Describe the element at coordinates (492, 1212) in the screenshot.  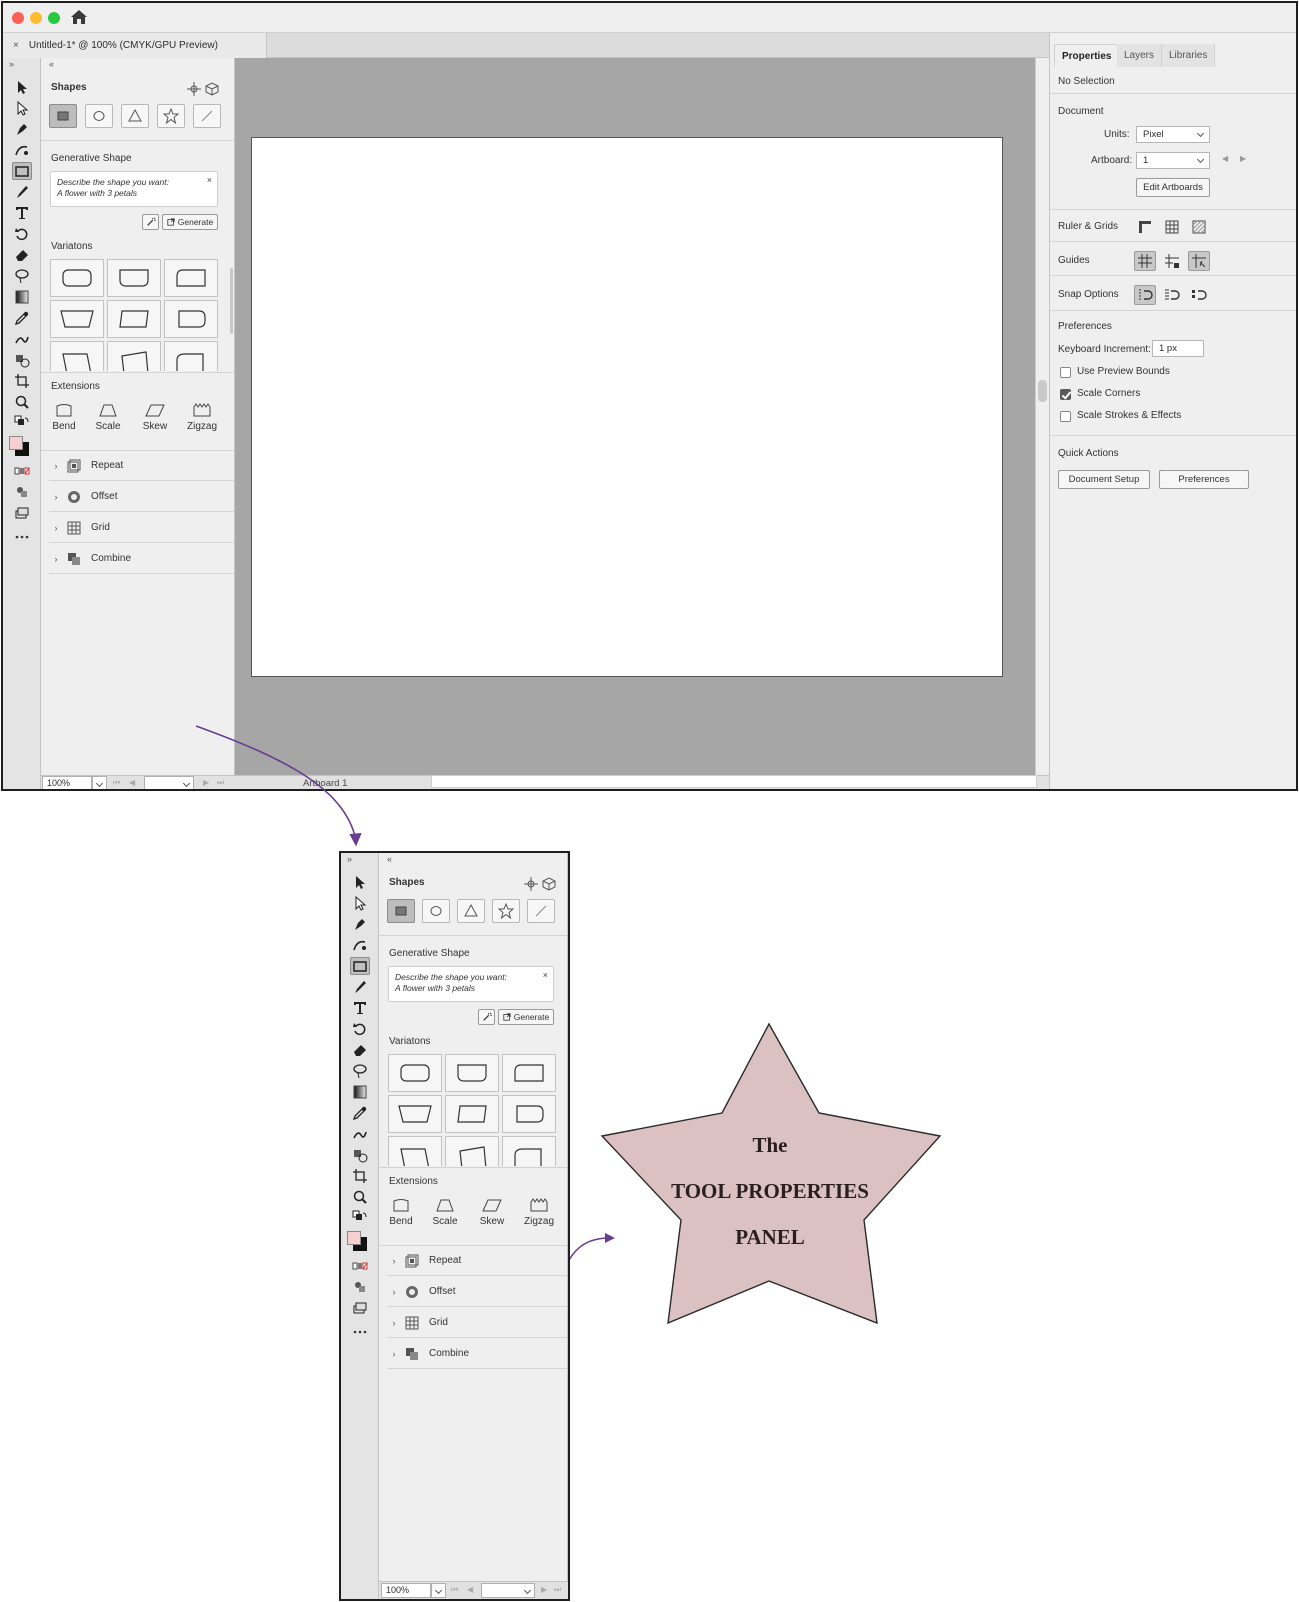
I see `skew-extension: Skew` at that location.